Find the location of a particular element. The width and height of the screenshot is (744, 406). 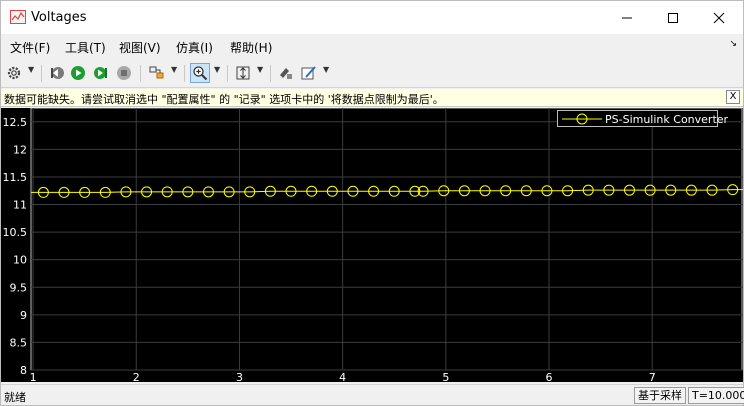

highlight-button is located at coordinates (157, 73).